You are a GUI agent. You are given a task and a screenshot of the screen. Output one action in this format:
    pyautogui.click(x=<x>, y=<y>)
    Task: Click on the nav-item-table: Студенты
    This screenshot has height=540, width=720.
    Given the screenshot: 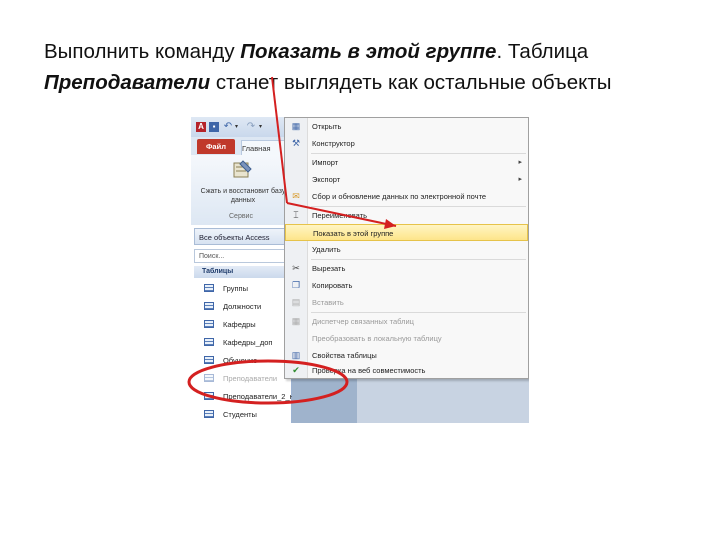 What is the action you would take?
    pyautogui.click(x=248, y=414)
    